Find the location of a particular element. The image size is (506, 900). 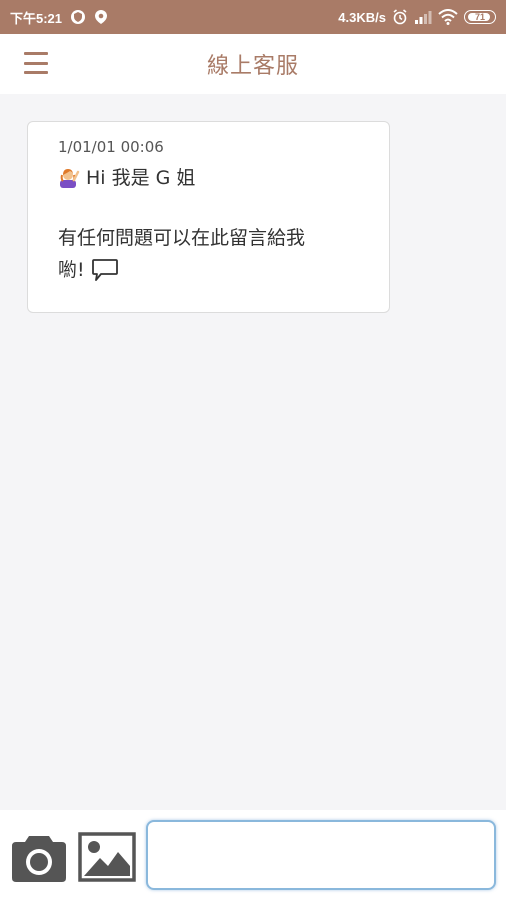

message-input is located at coordinates (321, 855).